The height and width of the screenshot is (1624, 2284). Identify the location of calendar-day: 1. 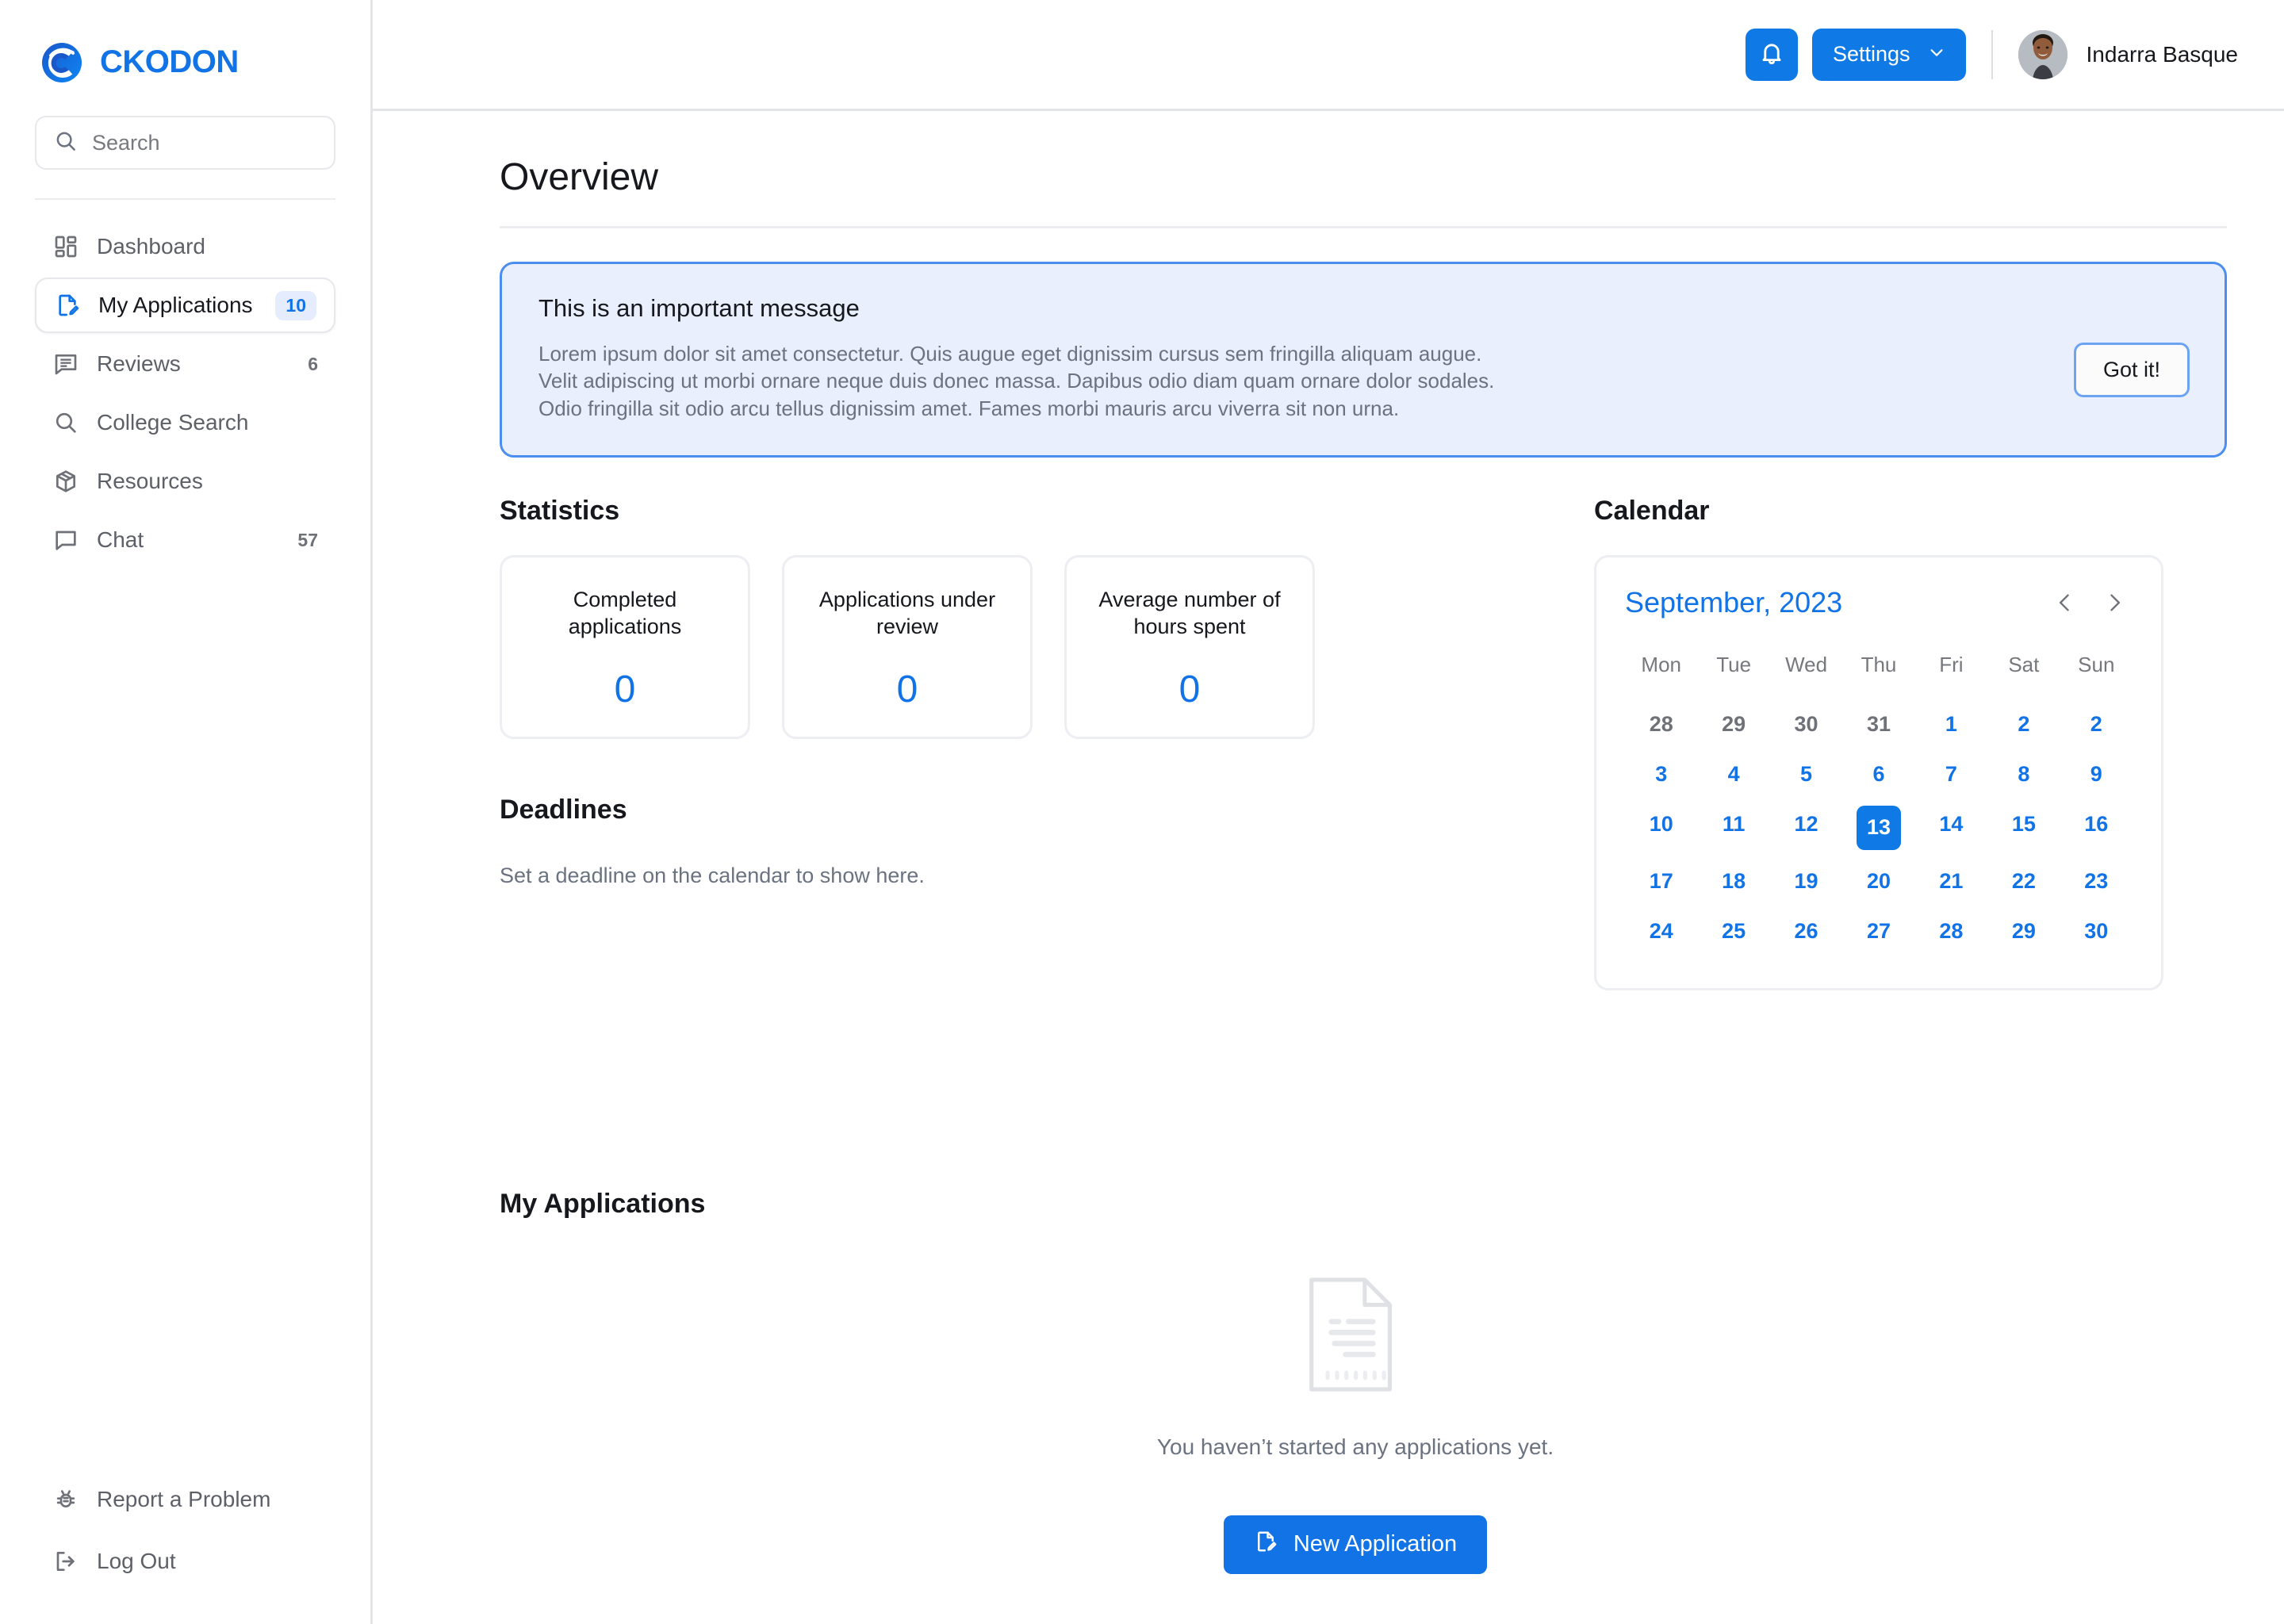
(1951, 724).